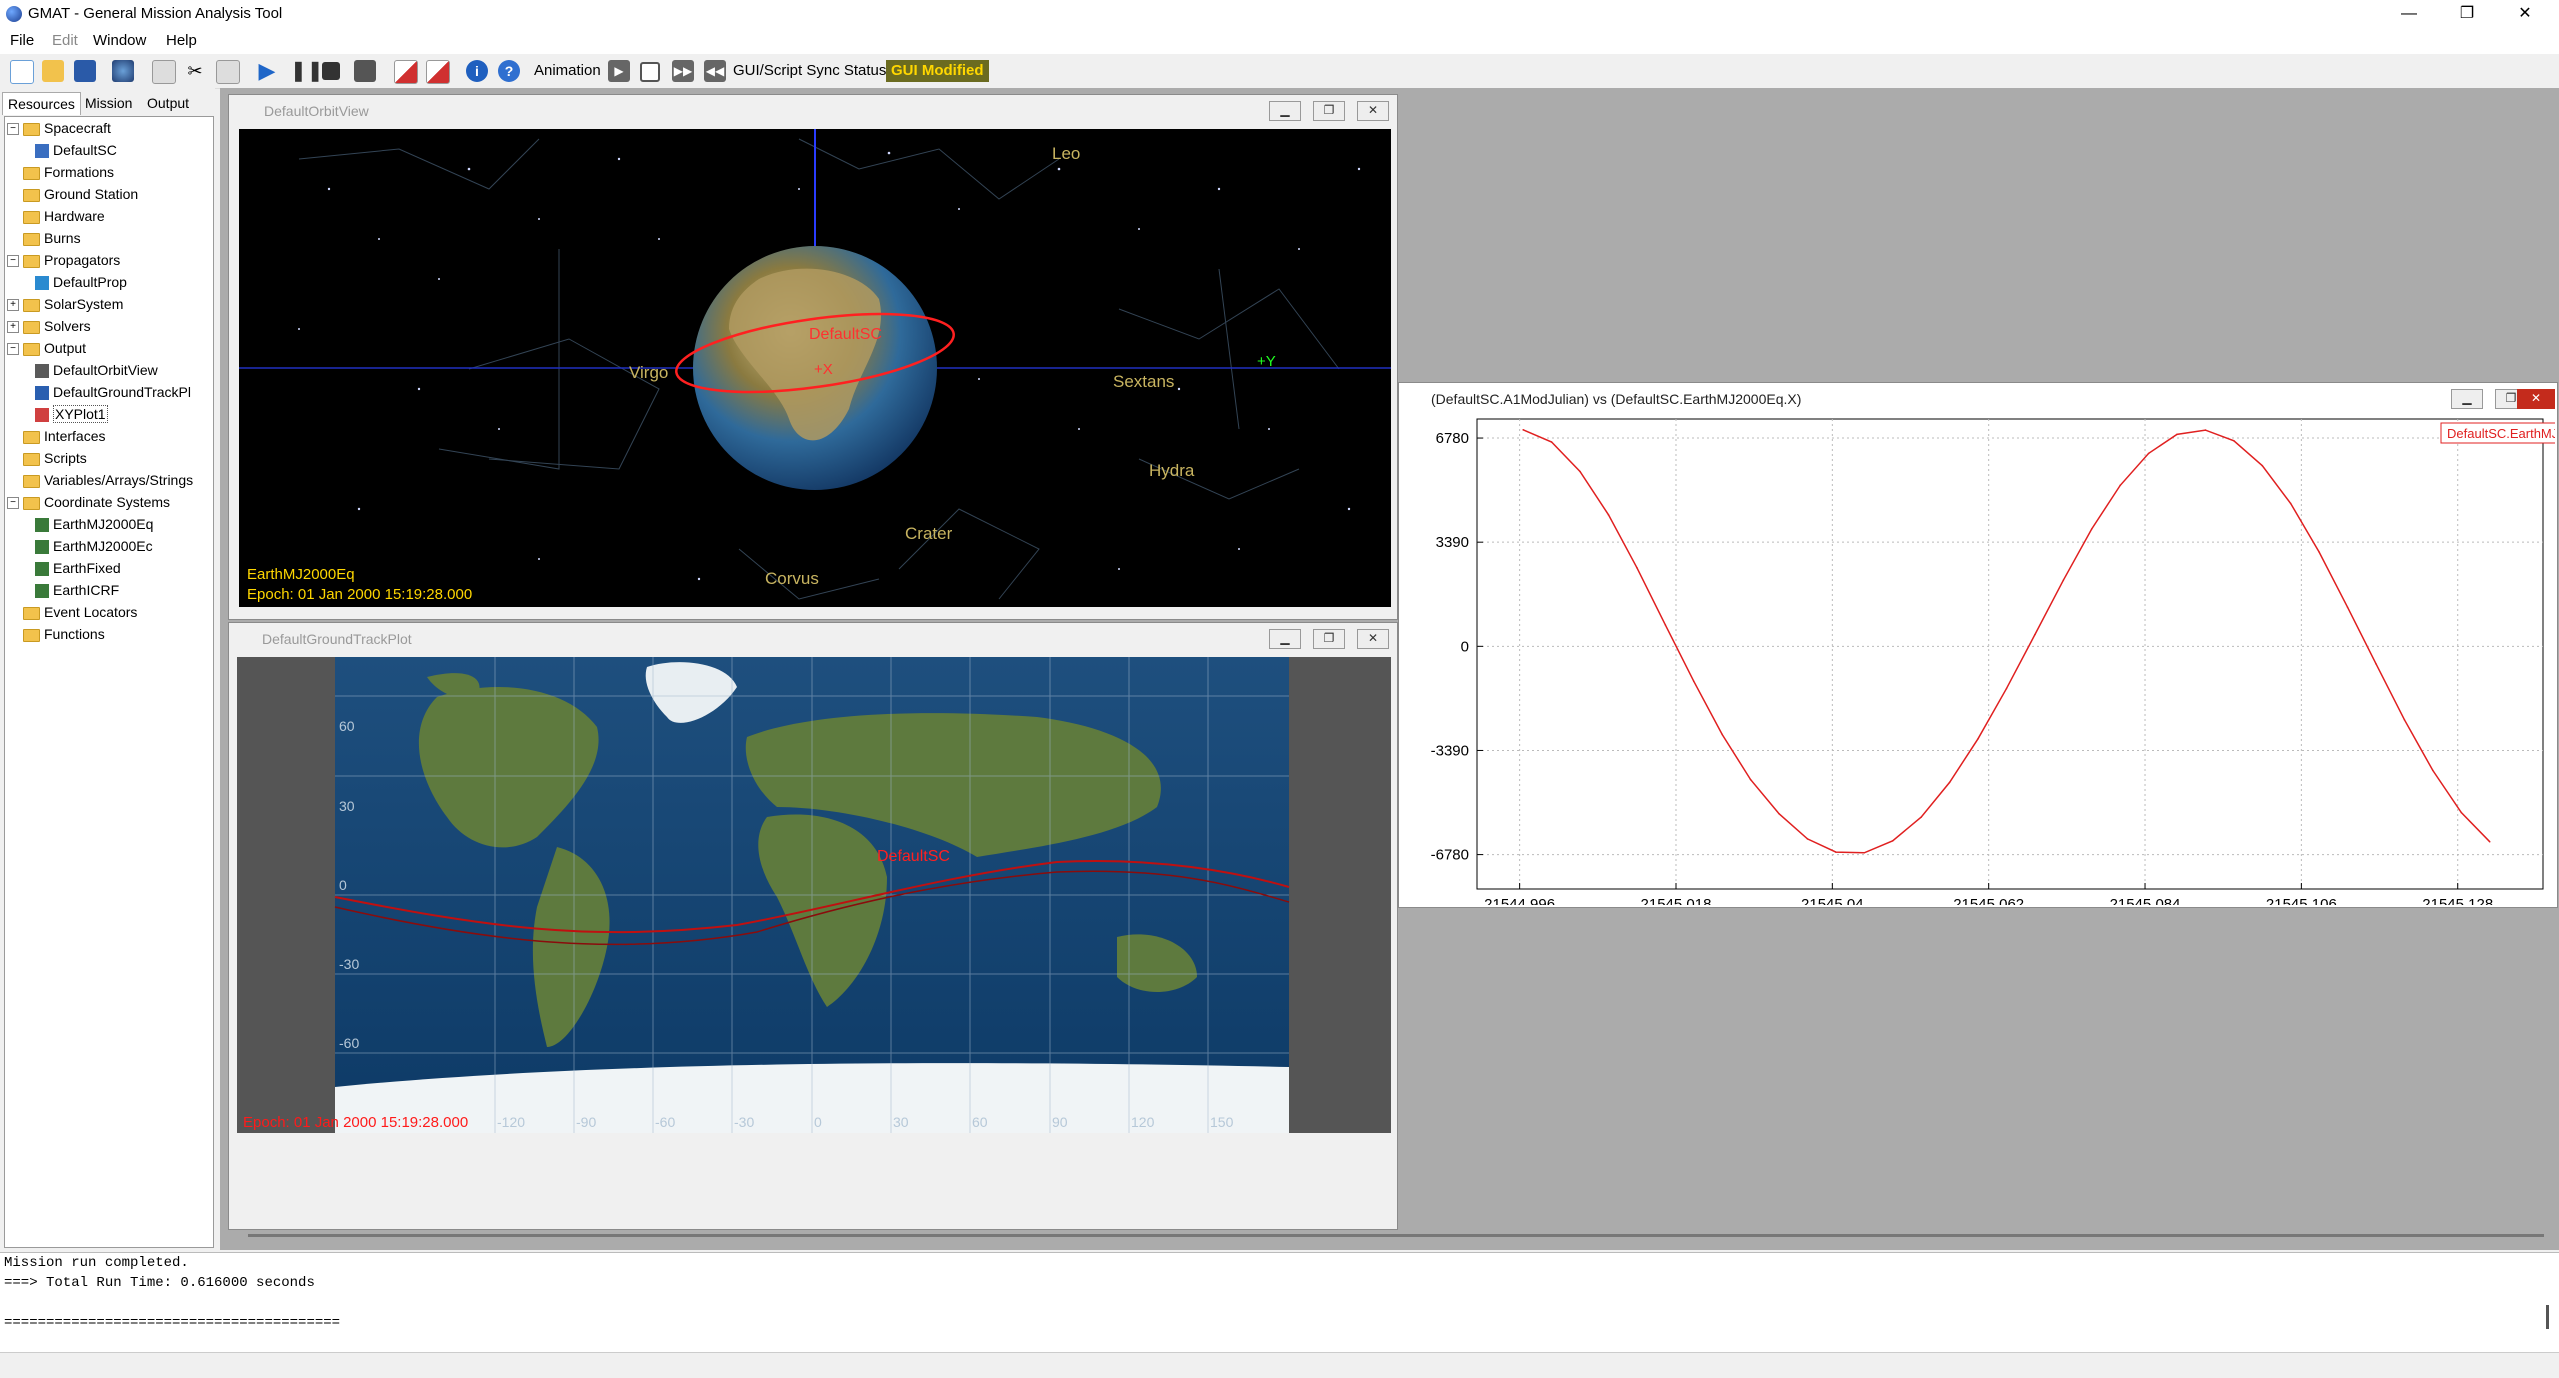 The width and height of the screenshot is (2559, 1378). I want to click on tab-mission: Mission, so click(108, 103).